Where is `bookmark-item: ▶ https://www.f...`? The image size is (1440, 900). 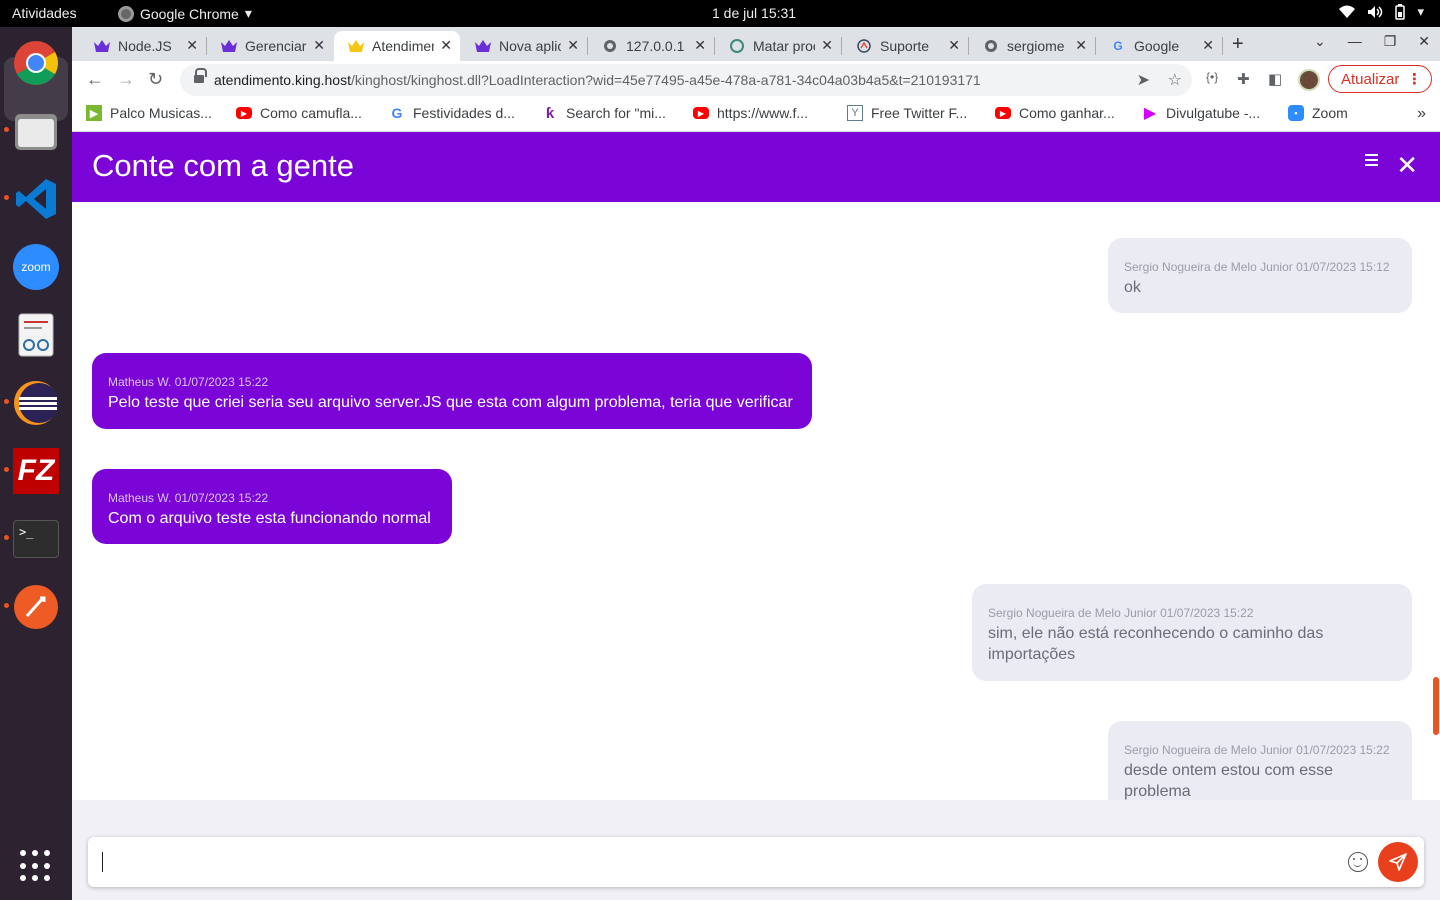
bookmark-item: ▶ https://www.f... is located at coordinates (750, 113).